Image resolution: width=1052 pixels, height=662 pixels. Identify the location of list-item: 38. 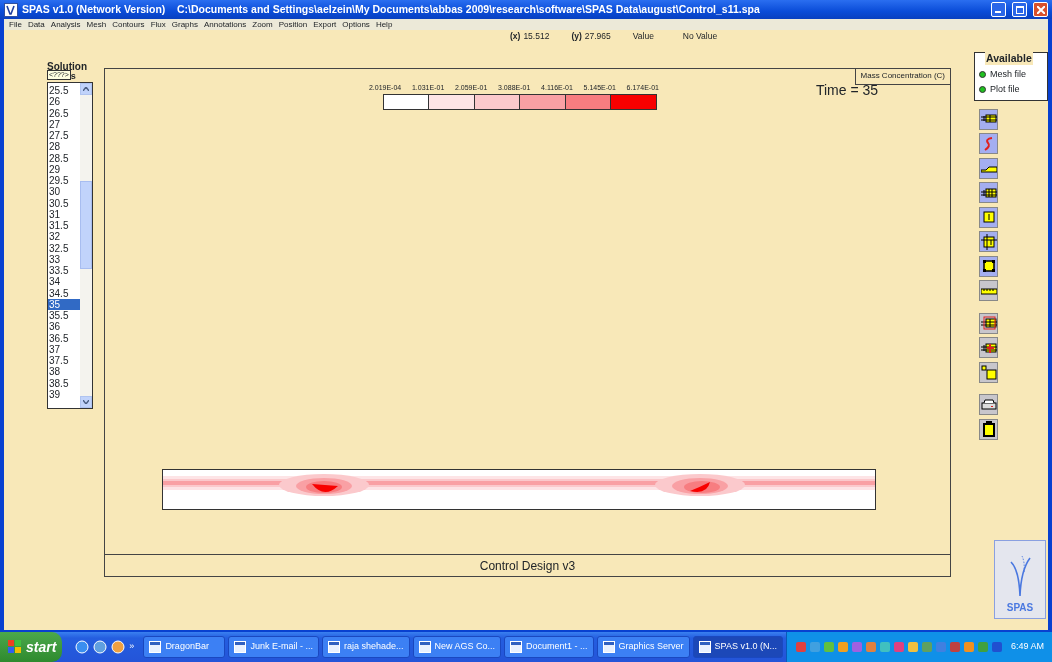
(64, 372).